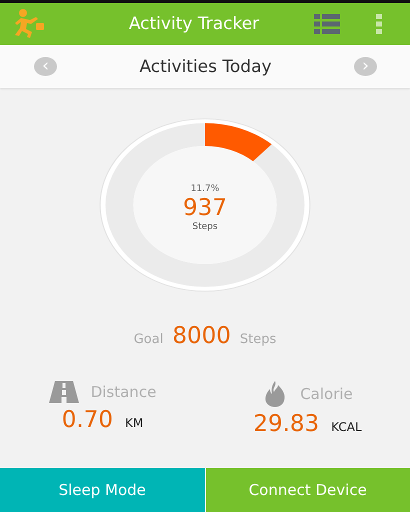 This screenshot has width=410, height=512. What do you see at coordinates (326, 394) in the screenshot?
I see `stat-label: Calorie` at bounding box center [326, 394].